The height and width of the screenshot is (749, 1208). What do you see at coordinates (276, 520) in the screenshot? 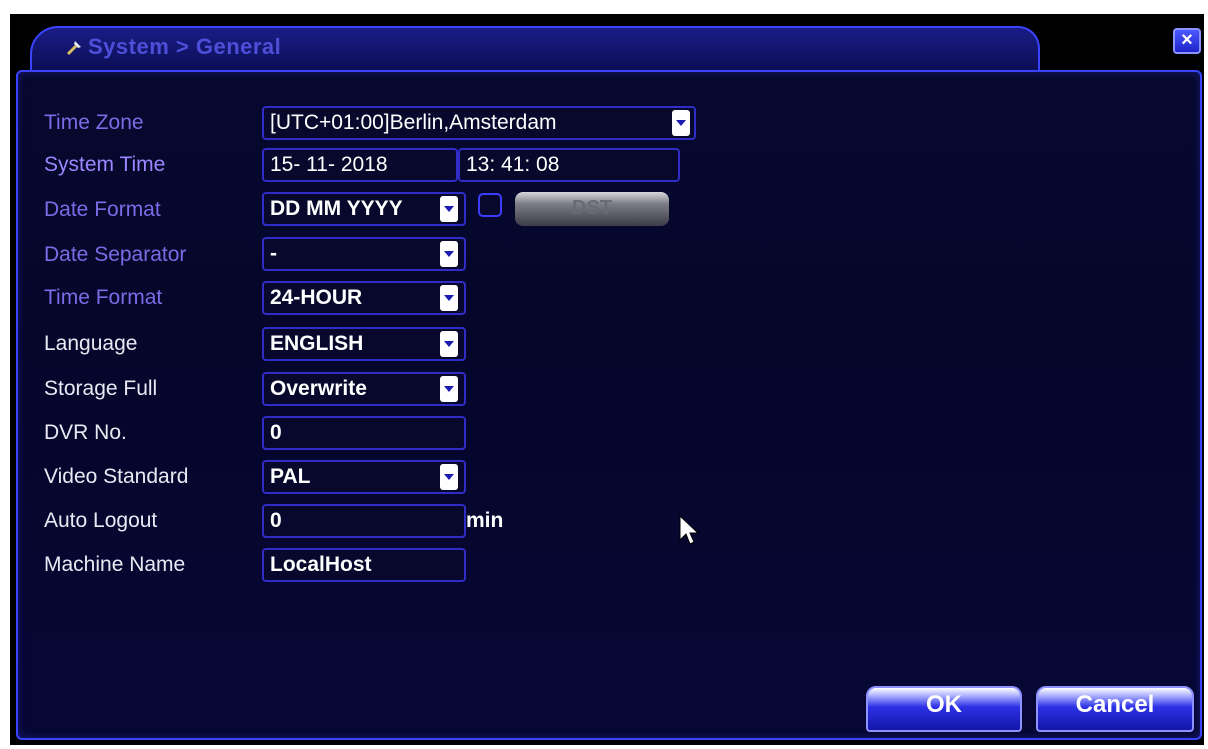
I see `auto-logout-value: 0` at bounding box center [276, 520].